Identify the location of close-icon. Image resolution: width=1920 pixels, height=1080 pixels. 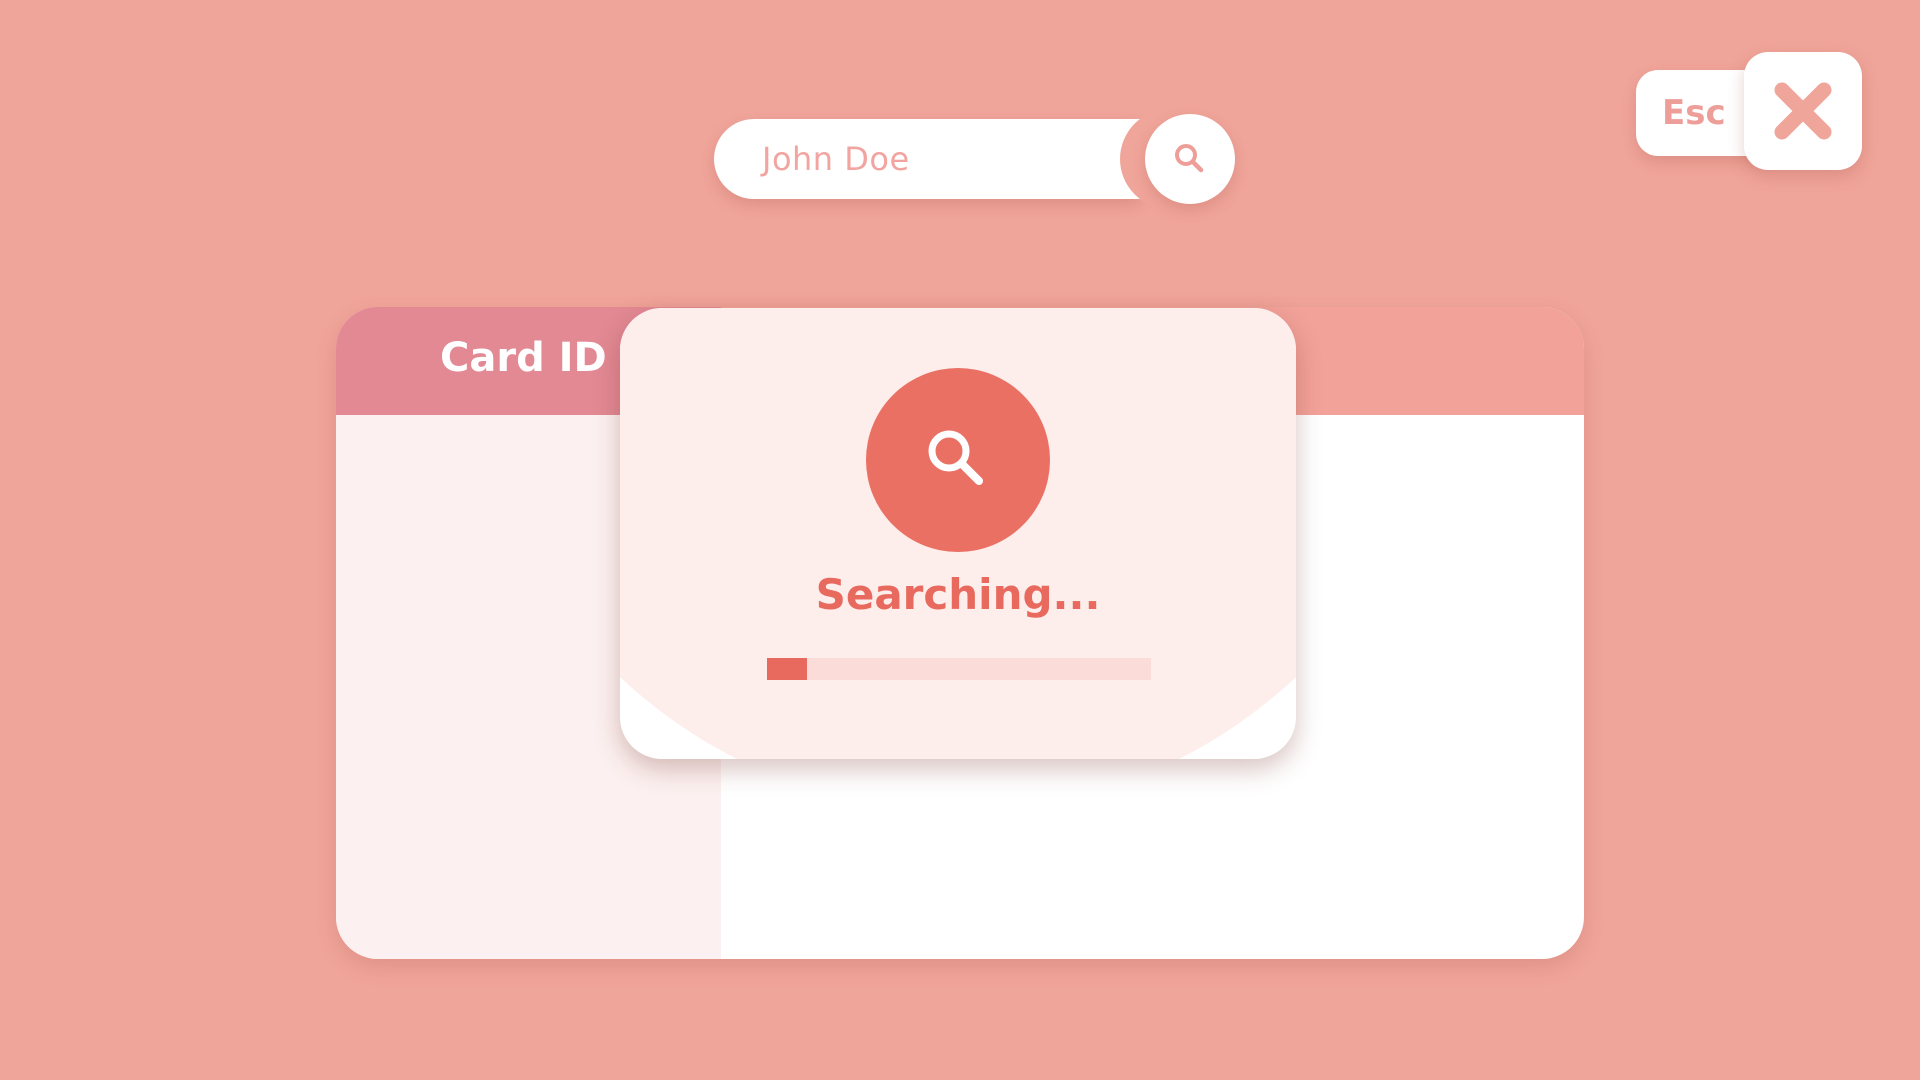
(1803, 111).